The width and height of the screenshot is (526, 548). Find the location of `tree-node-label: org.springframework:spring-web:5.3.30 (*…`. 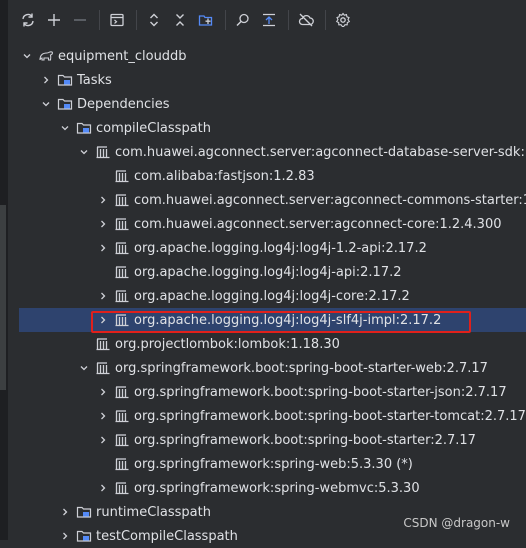

tree-node-label: org.springframework:spring-web:5.3.30 (*… is located at coordinates (273, 464).